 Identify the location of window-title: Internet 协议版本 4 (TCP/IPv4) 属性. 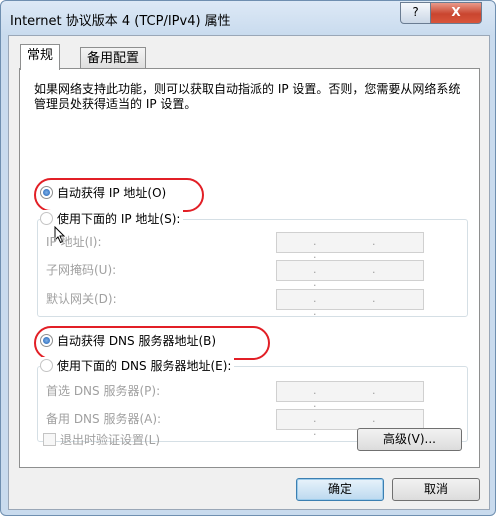
(120, 21).